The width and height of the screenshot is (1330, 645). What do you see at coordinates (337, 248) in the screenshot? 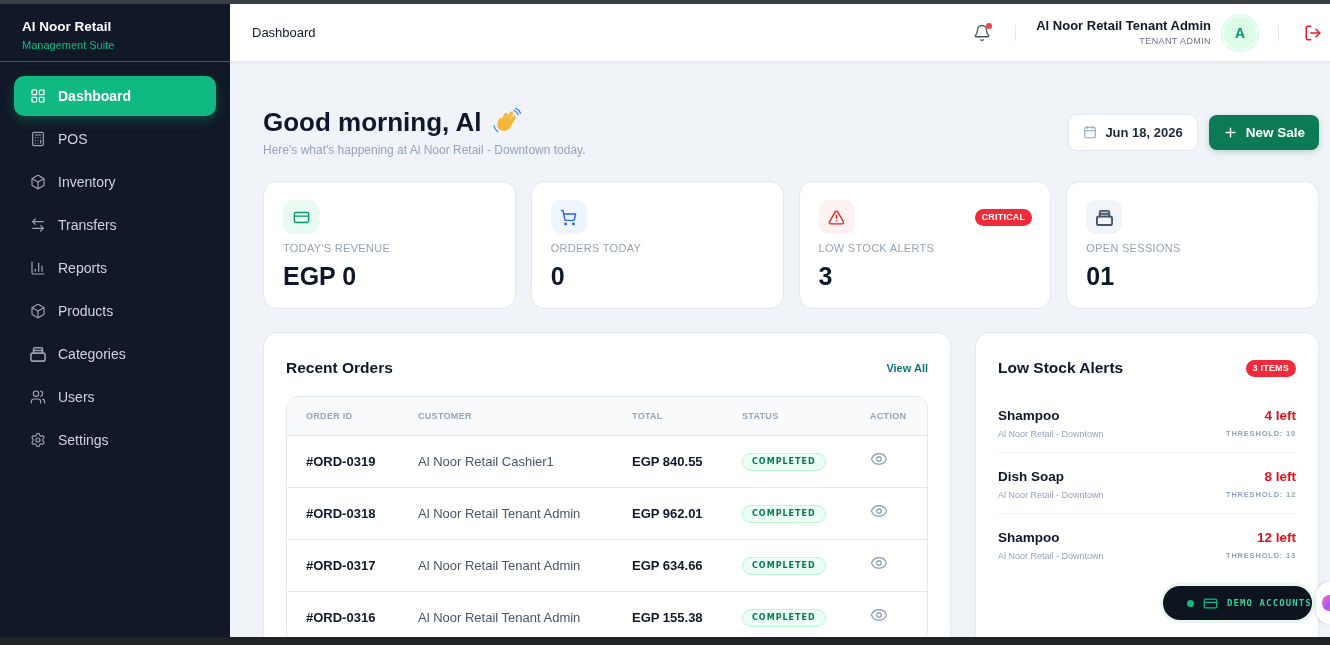
I see `stat-label: TODAY'S REVENUE` at bounding box center [337, 248].